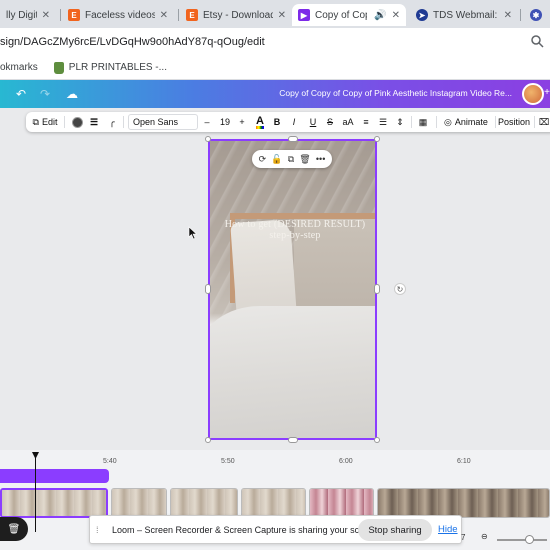  Describe the element at coordinates (383, 122) in the screenshot. I see `list-button: ☰` at that location.